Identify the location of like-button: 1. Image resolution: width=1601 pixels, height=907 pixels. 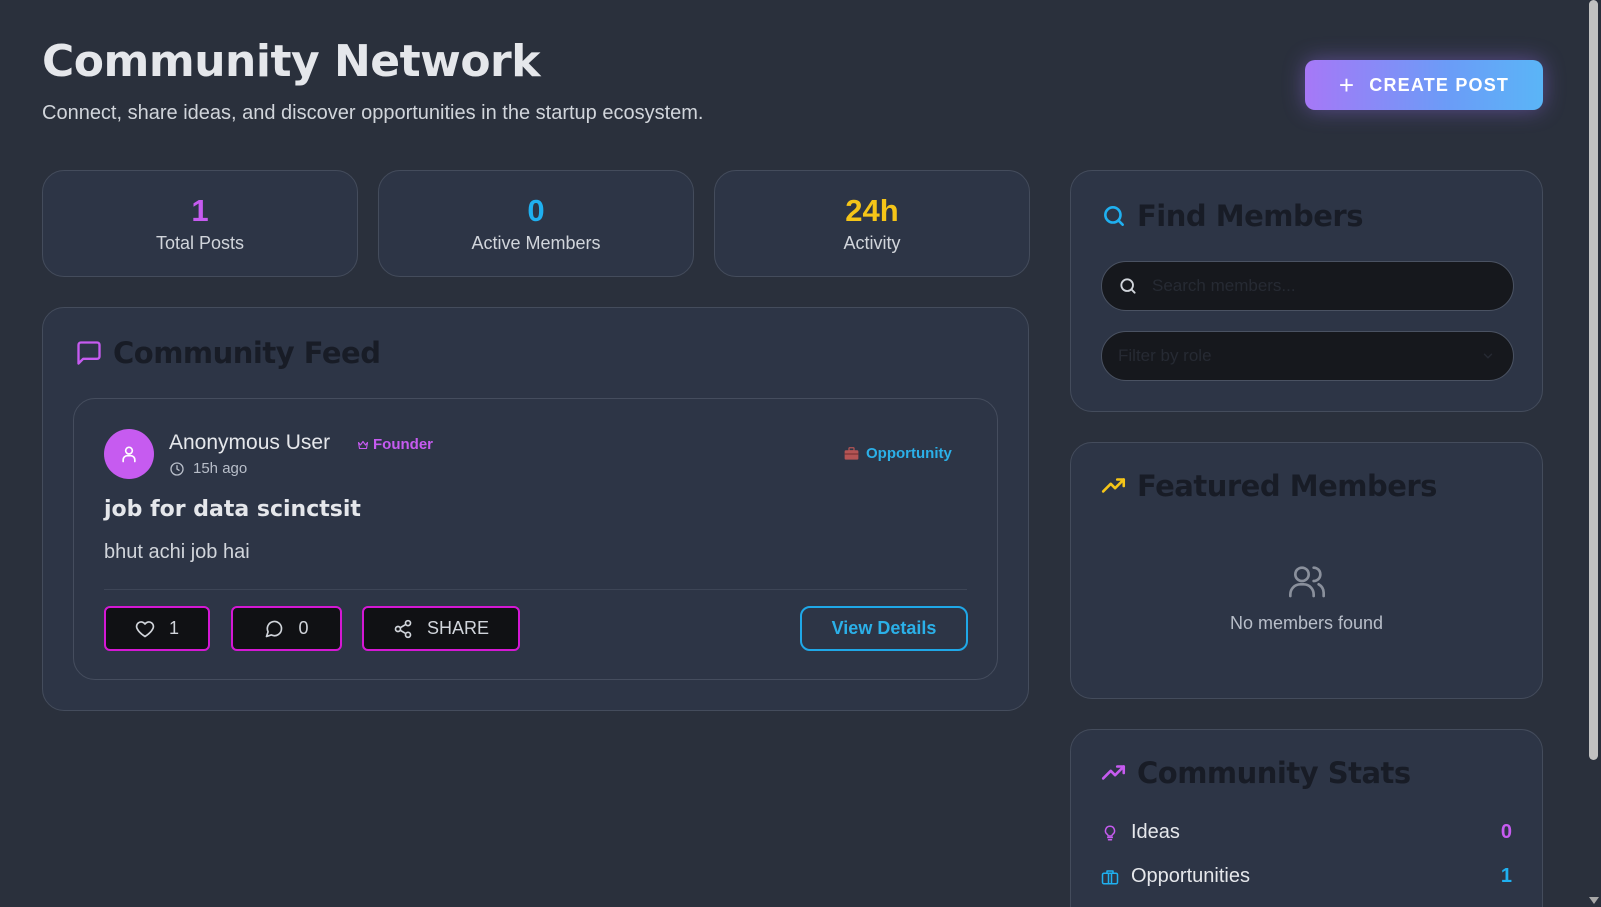
(157, 628).